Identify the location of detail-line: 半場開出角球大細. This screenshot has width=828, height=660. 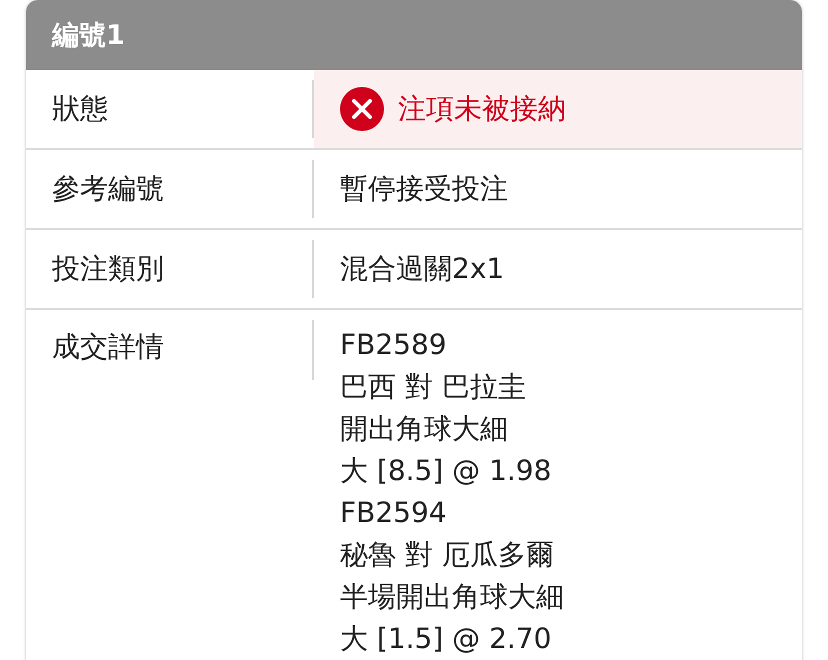
(452, 597).